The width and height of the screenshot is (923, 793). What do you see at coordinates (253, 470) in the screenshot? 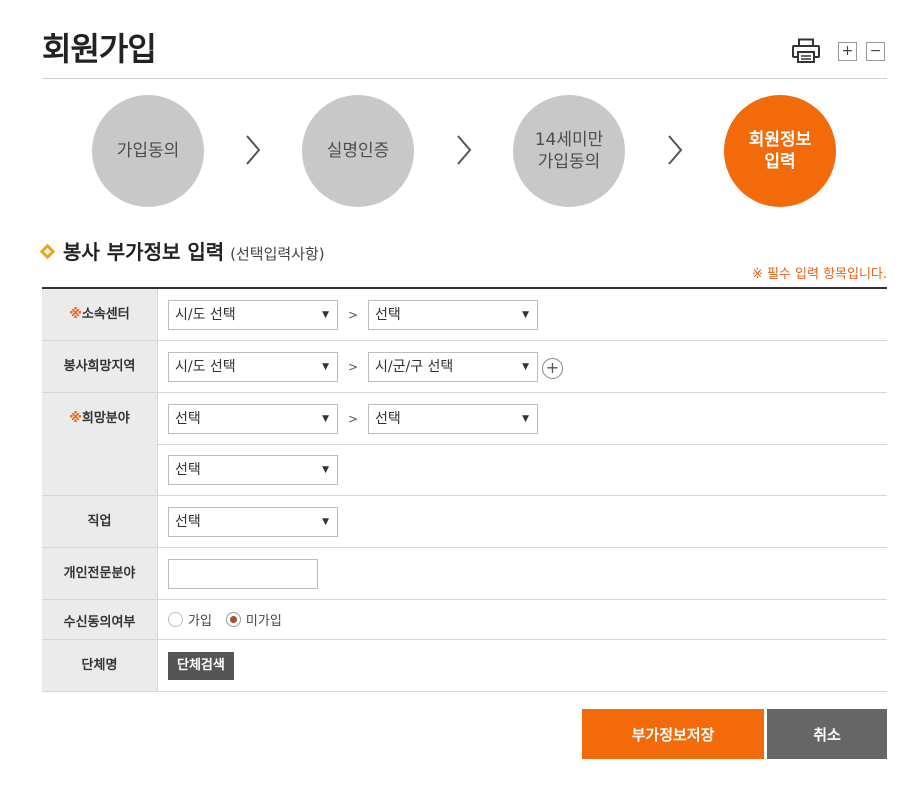
I see `field-detail-select: 선택 ▼` at bounding box center [253, 470].